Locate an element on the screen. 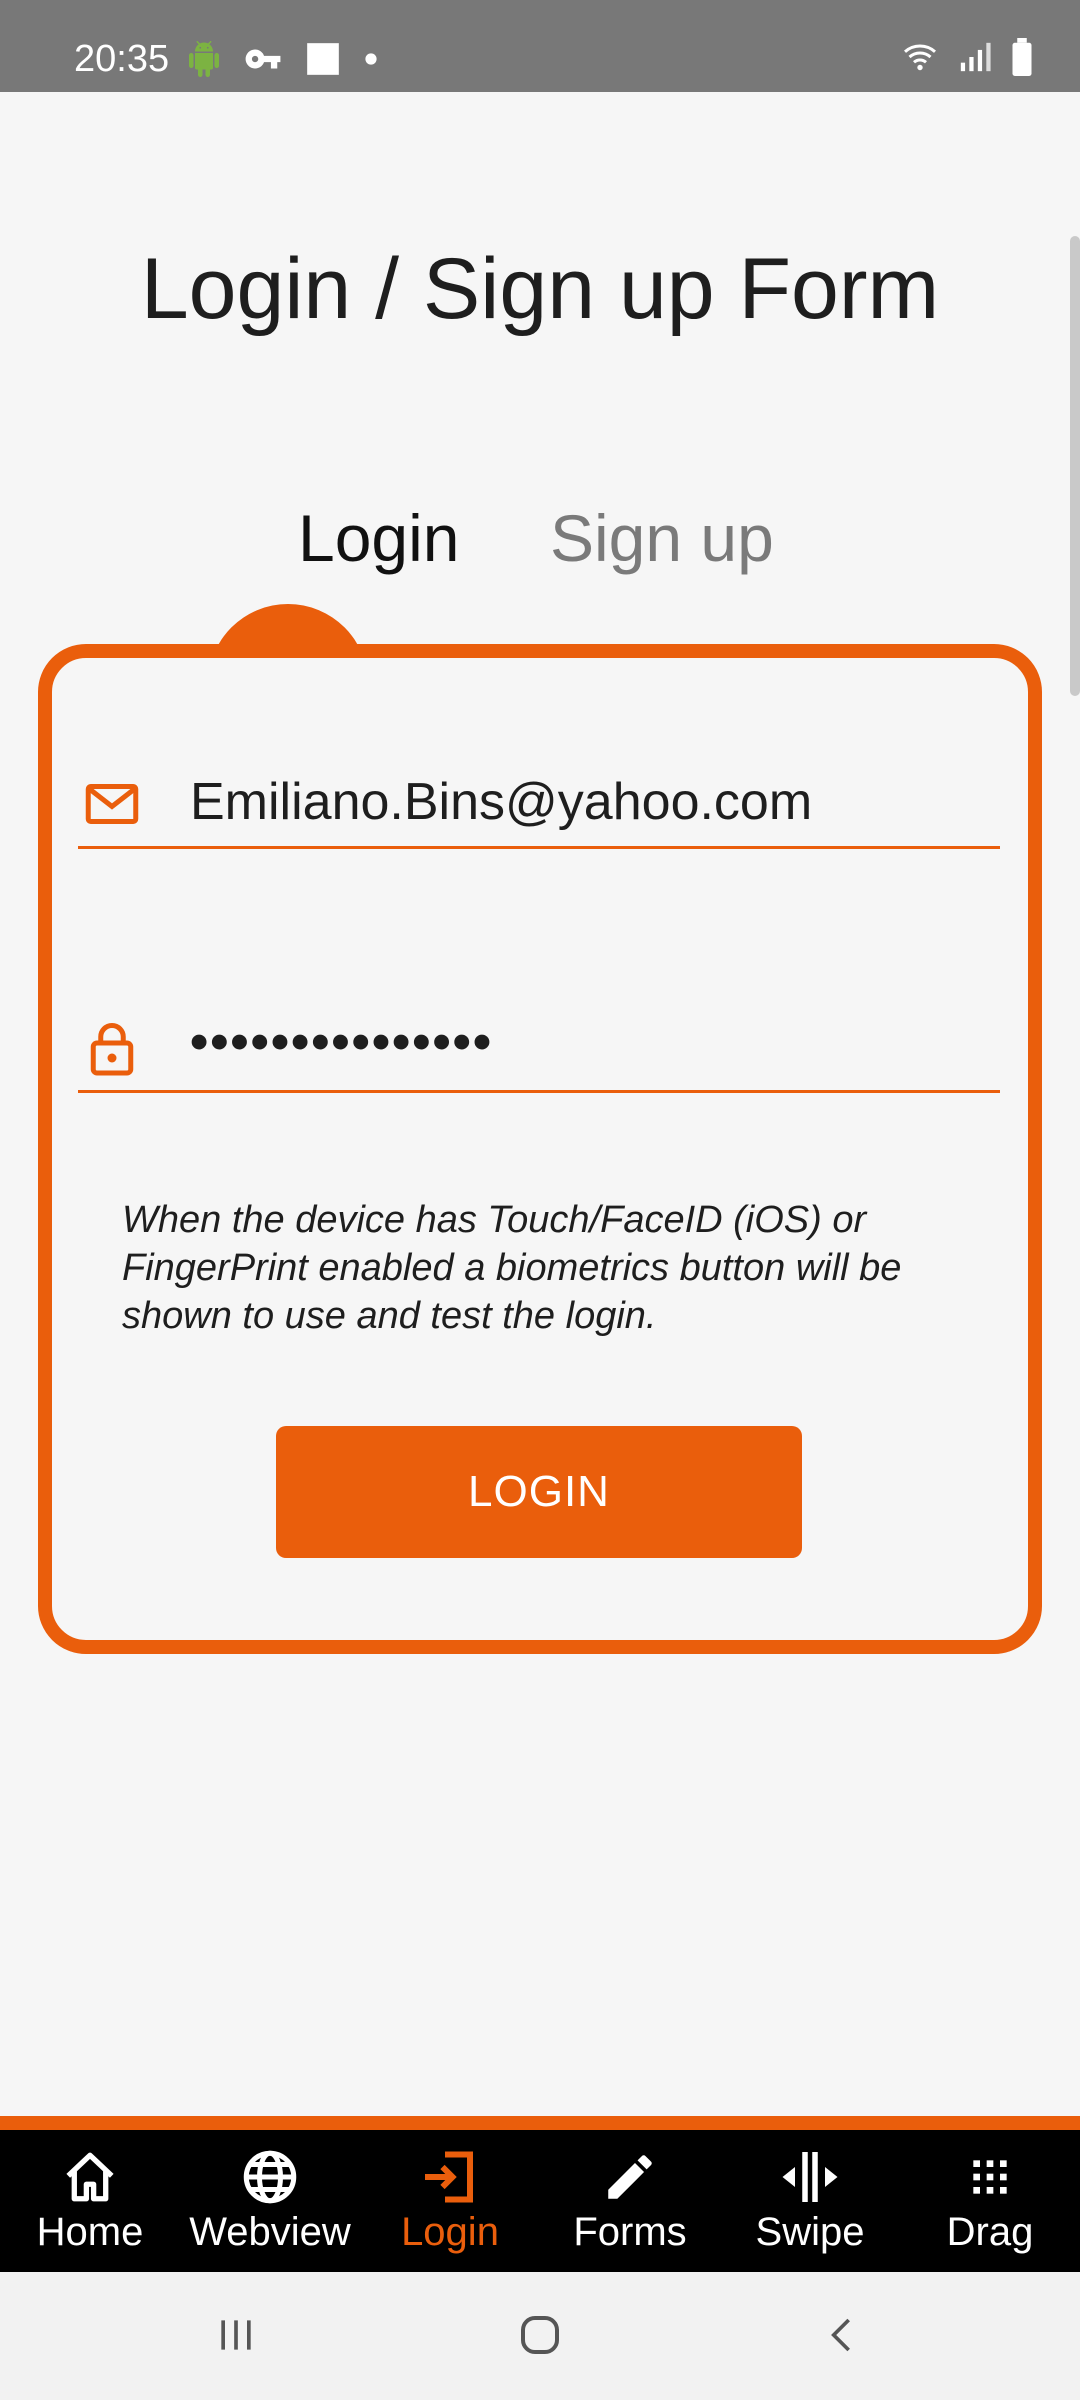  page-title: Login / Sign up Form is located at coordinates (540, 289).